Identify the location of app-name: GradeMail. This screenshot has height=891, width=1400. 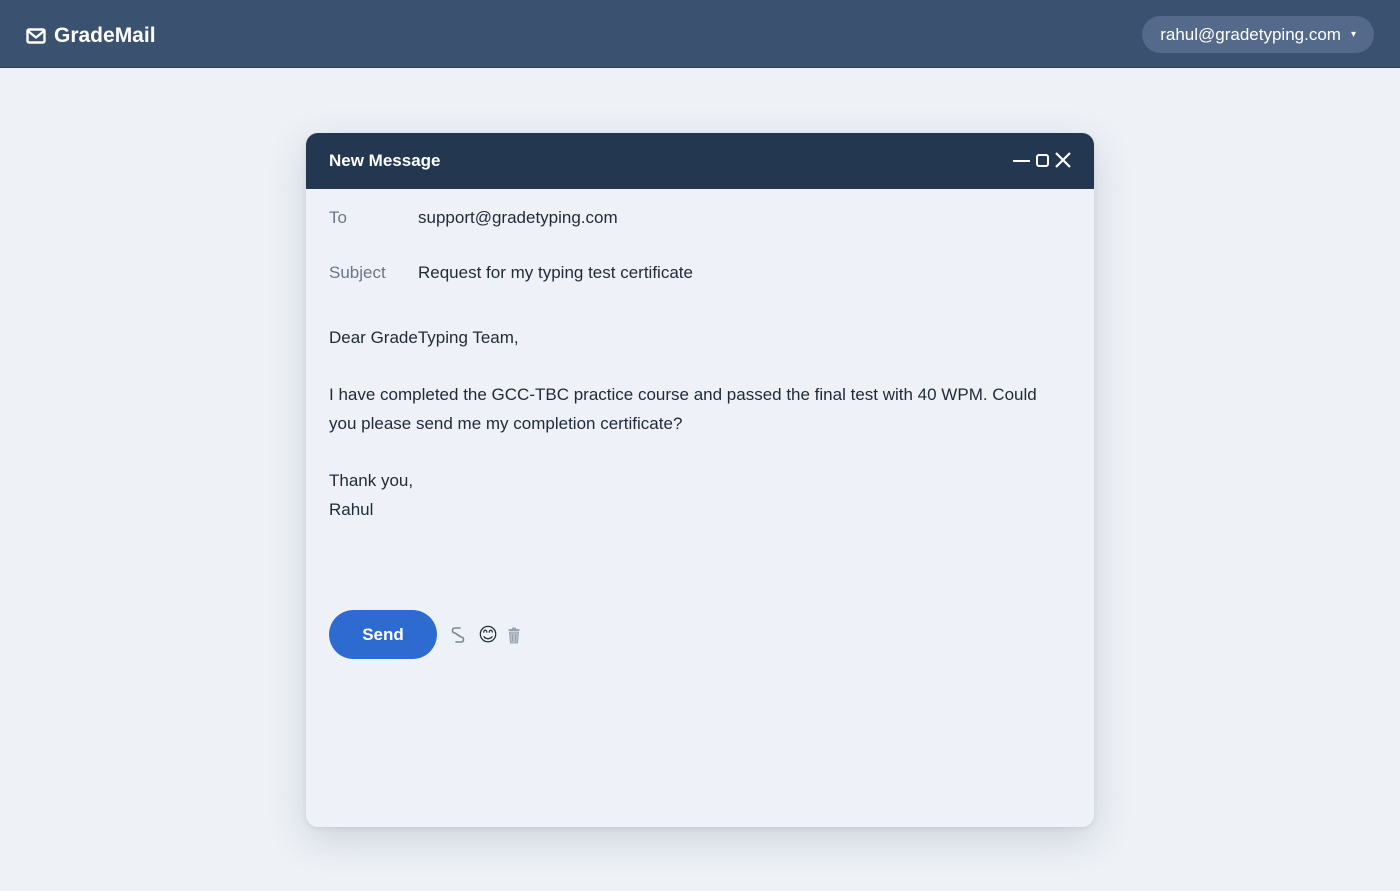
(105, 35).